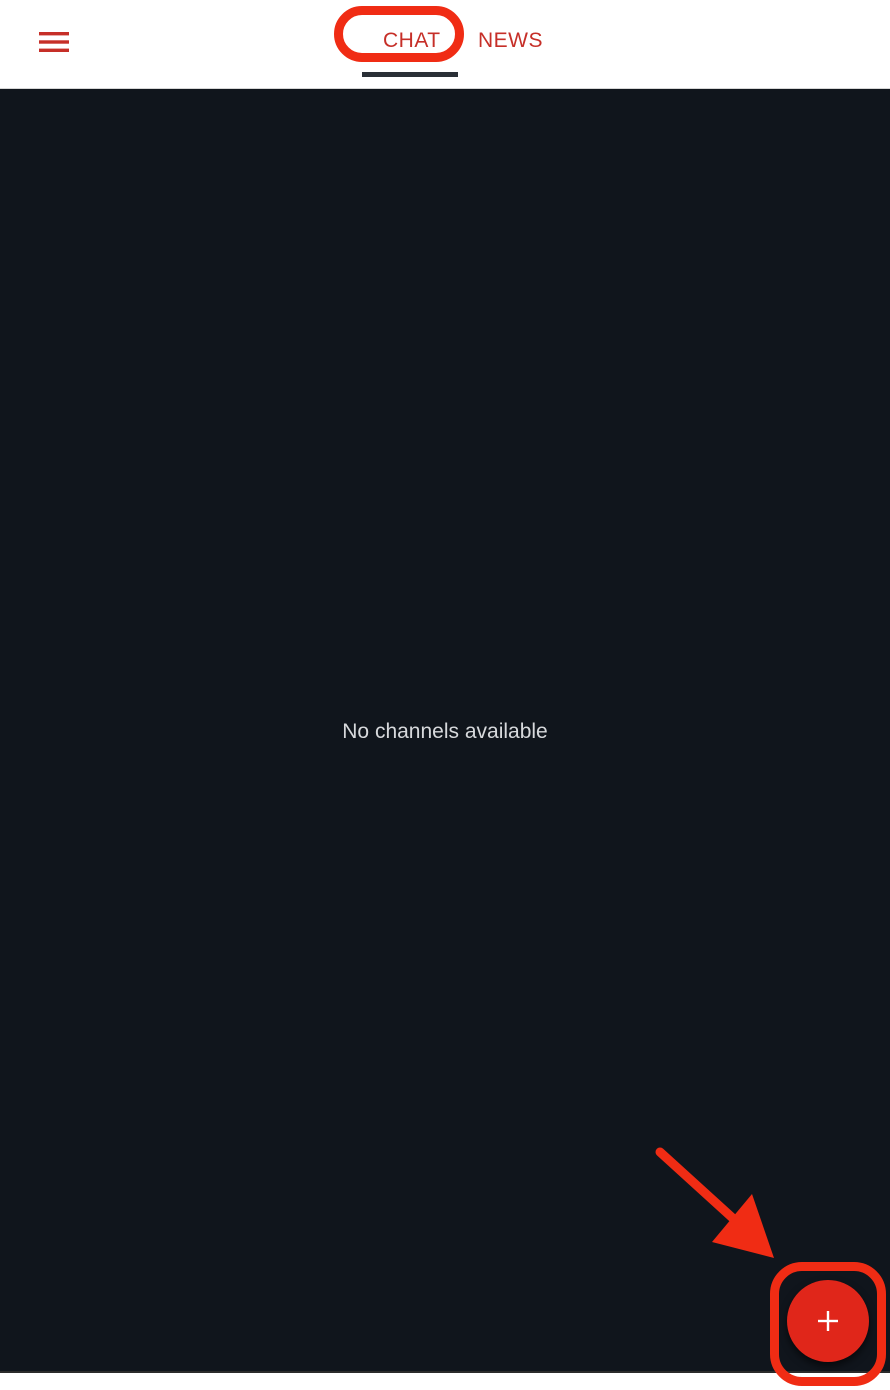 The image size is (890, 1390). What do you see at coordinates (412, 41) in the screenshot?
I see `tab-chat: CHAT` at bounding box center [412, 41].